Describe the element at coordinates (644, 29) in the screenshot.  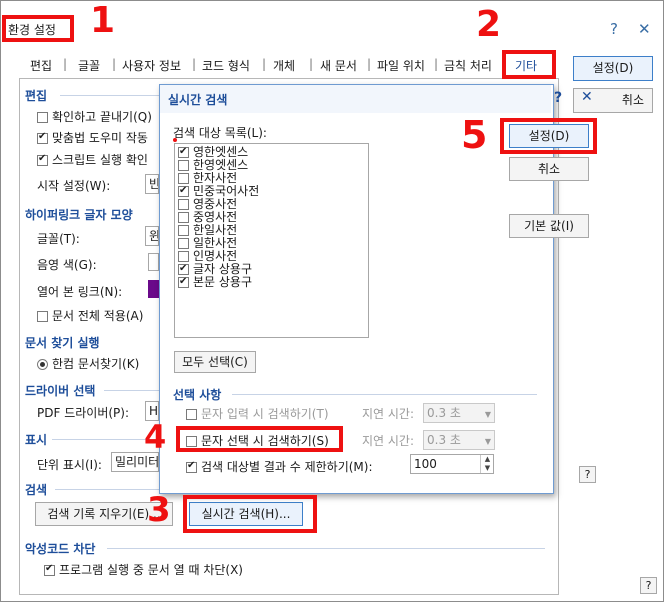
I see `close-icon: ✕` at that location.